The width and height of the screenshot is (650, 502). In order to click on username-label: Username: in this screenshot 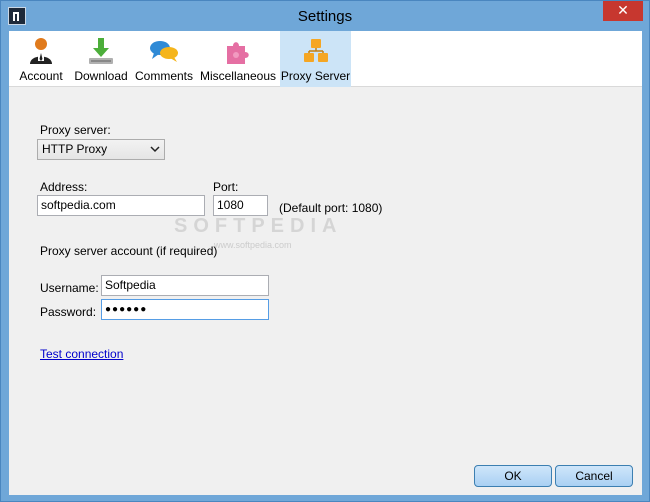, I will do `click(69, 288)`.